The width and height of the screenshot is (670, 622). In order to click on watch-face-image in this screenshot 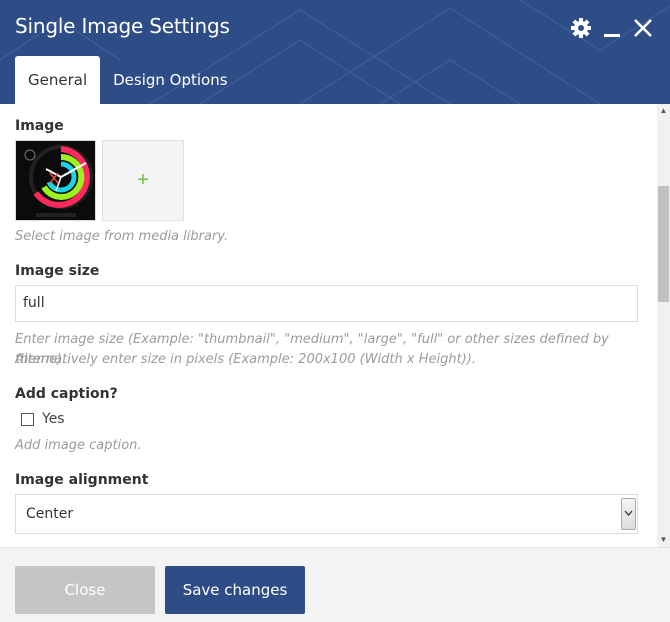, I will do `click(55, 180)`.